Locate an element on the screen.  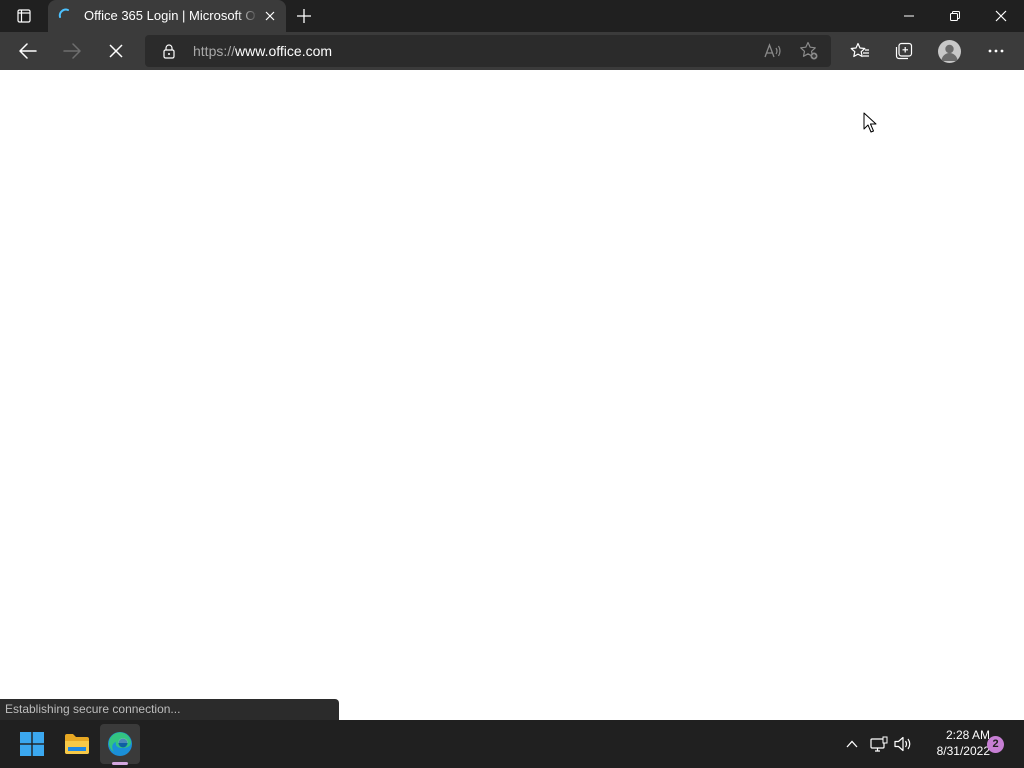
clock-date: 8/31/2022 is located at coordinates (963, 751).